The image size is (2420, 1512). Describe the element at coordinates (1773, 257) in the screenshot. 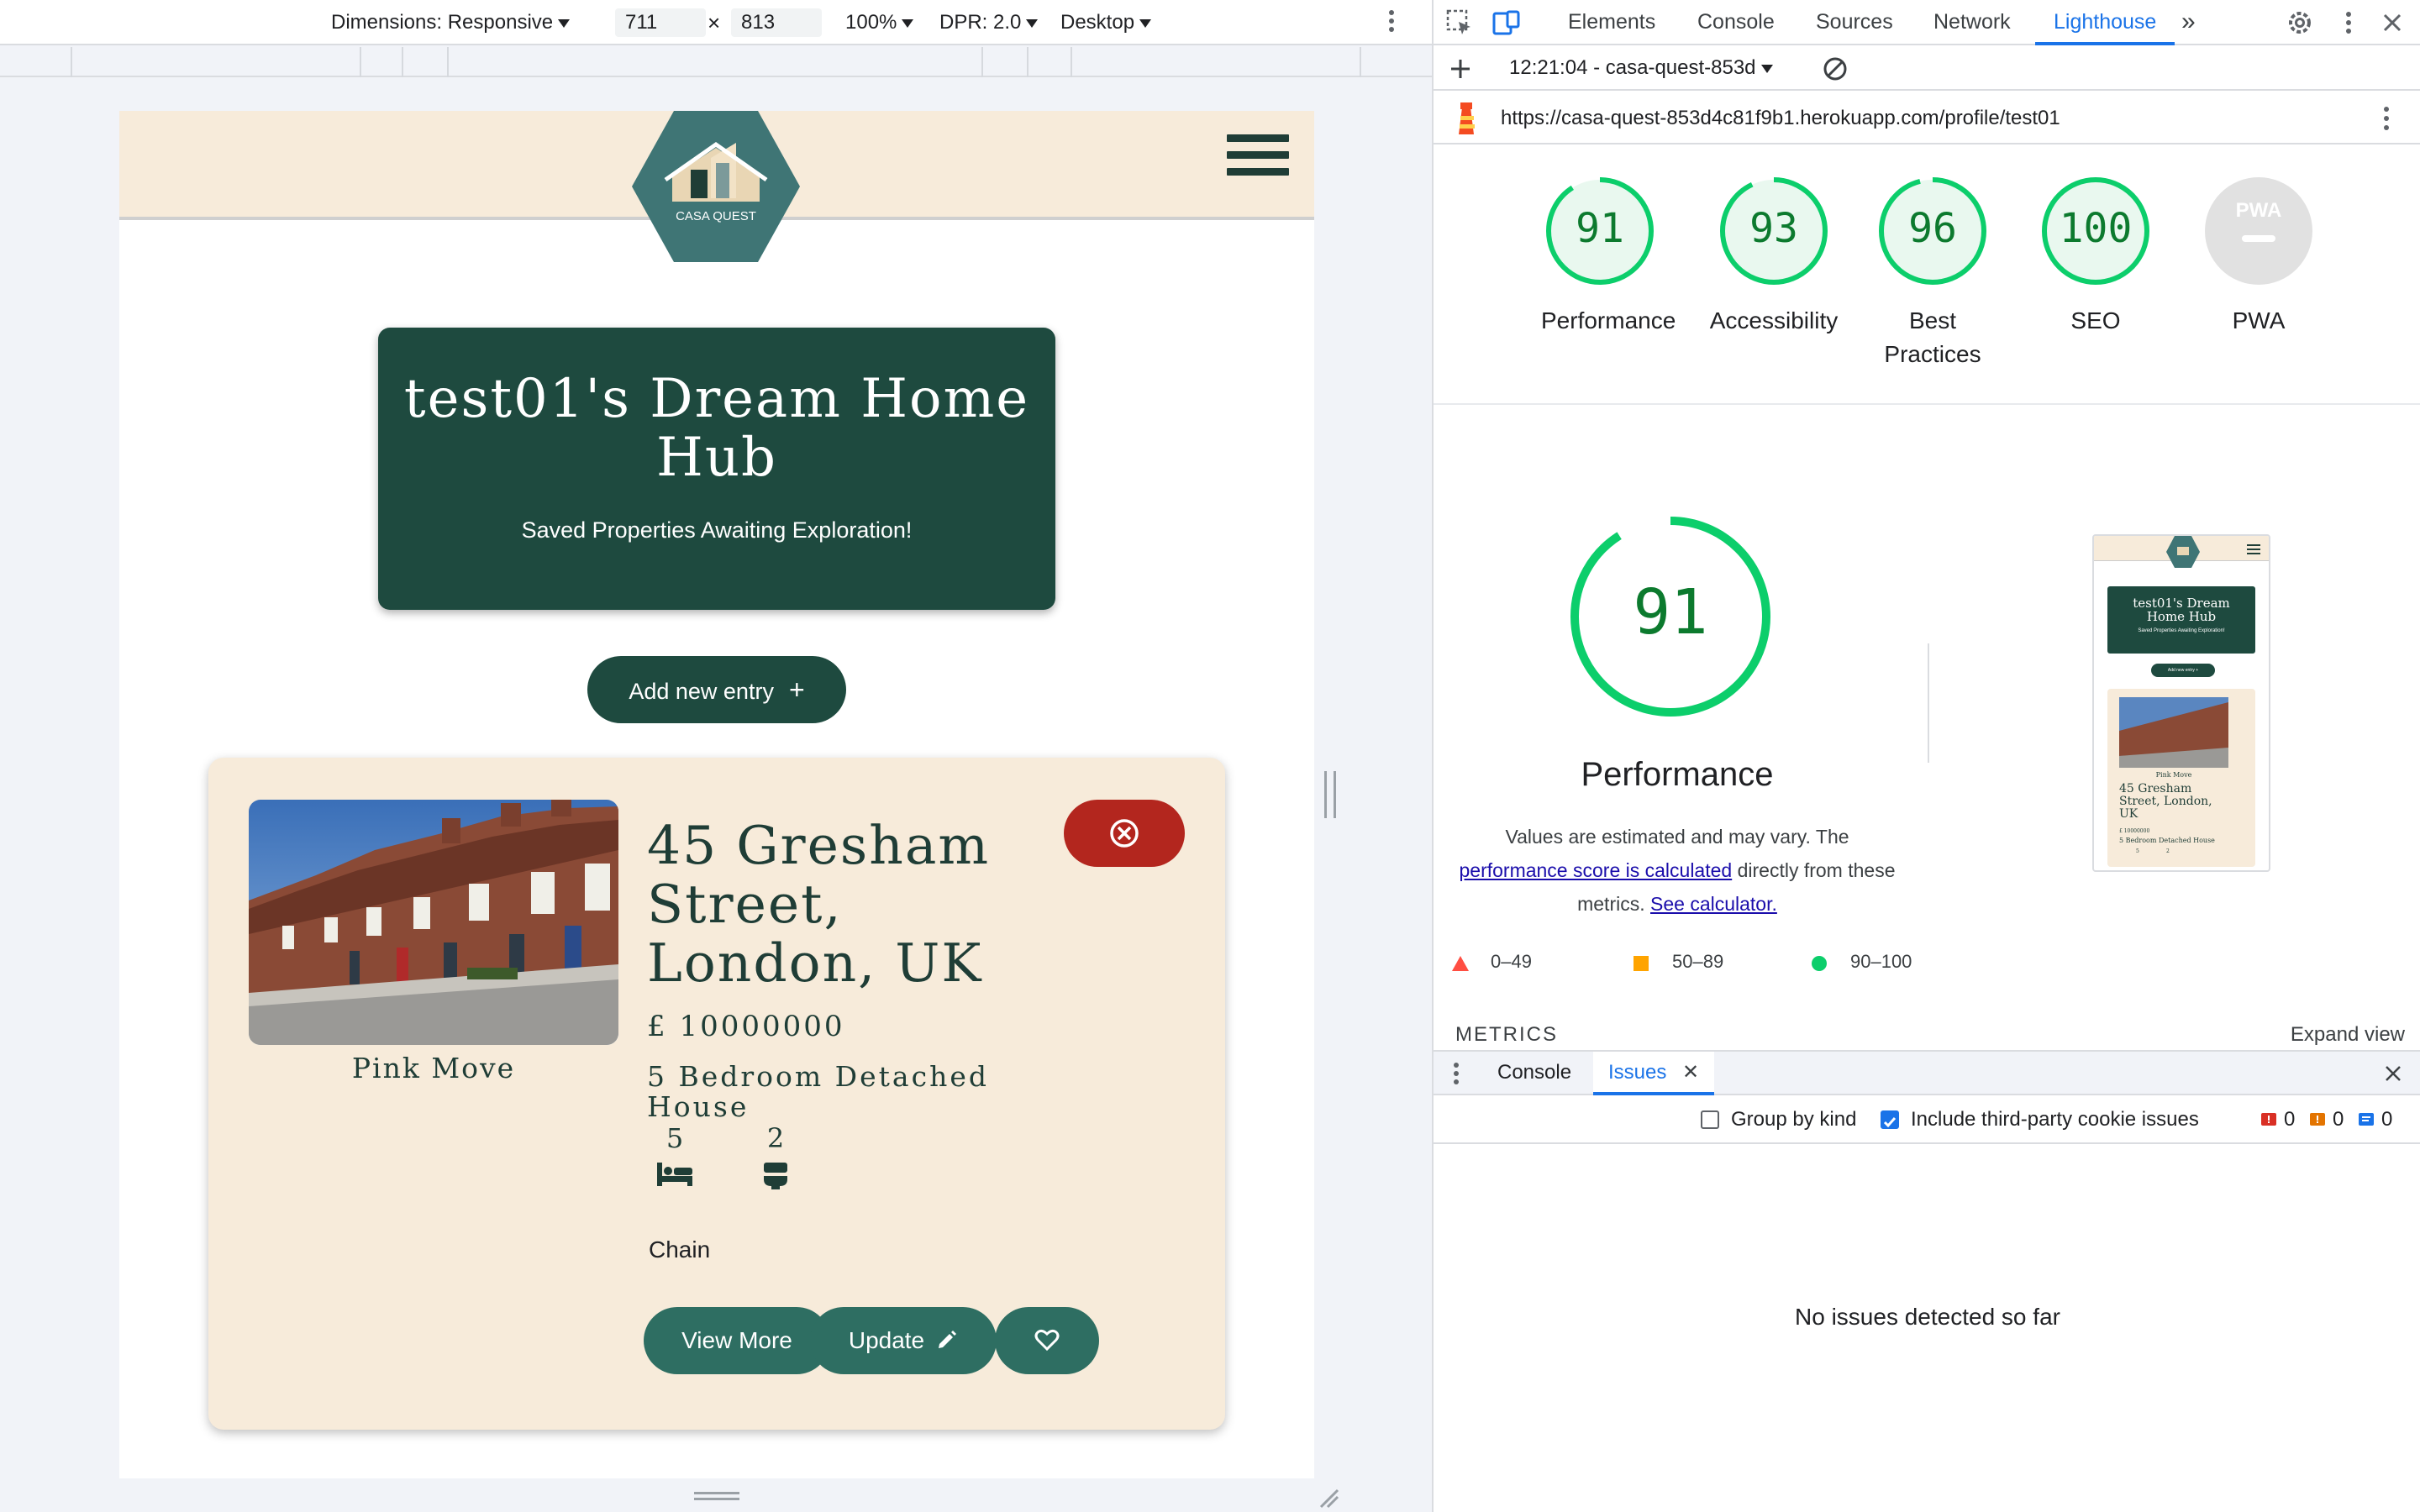

I see `score-gauge-accessibility: 93 Accessibility` at that location.